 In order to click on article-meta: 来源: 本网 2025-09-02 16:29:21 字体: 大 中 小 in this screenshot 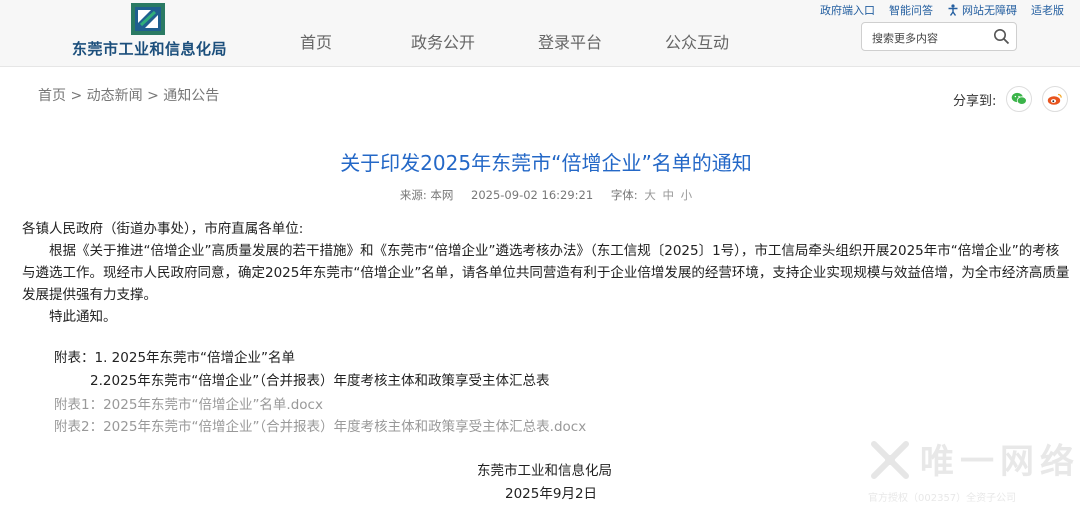, I will do `click(540, 195)`.